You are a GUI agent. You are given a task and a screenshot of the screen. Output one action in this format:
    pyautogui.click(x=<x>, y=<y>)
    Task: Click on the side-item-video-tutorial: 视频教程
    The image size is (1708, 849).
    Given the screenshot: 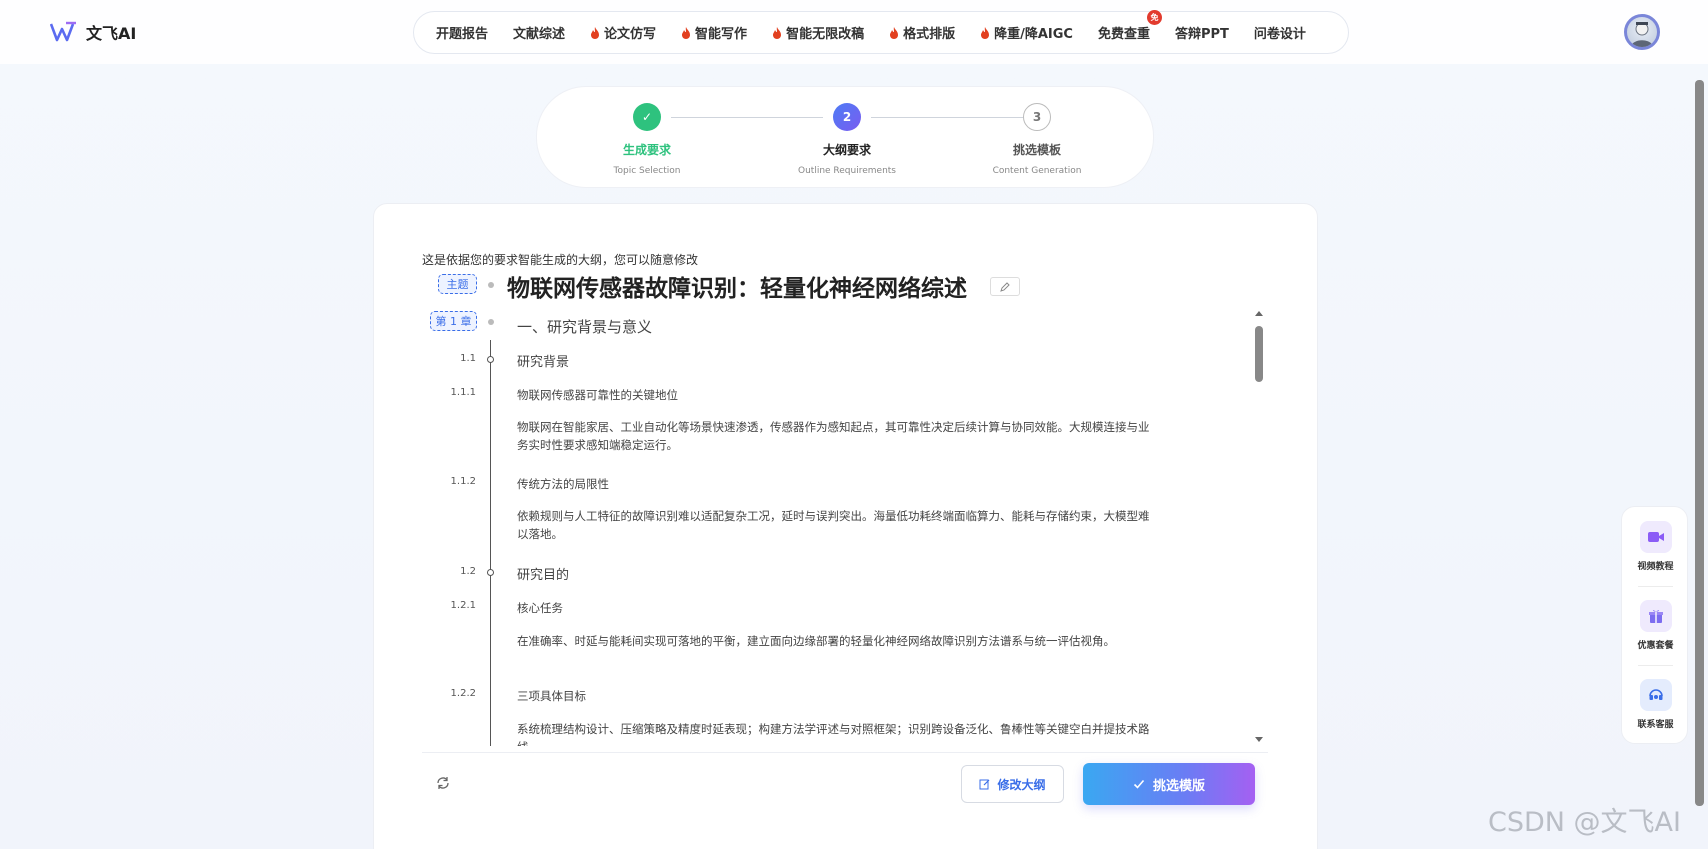 What is the action you would take?
    pyautogui.click(x=1655, y=546)
    